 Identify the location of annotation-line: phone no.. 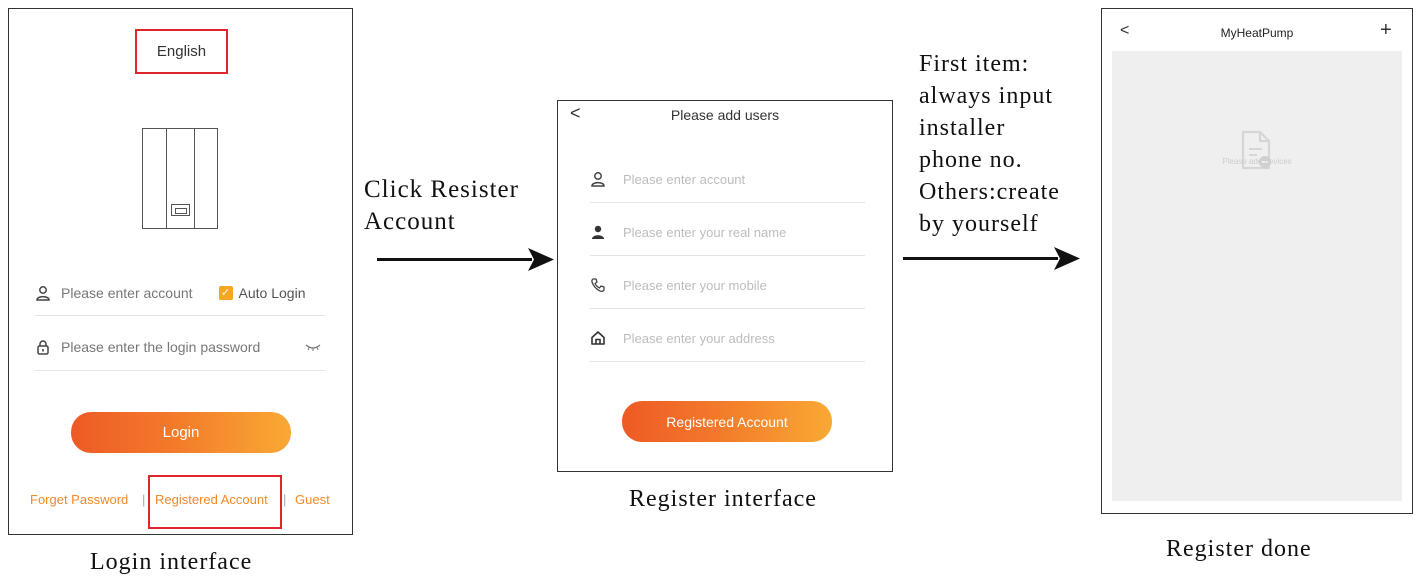
(971, 160).